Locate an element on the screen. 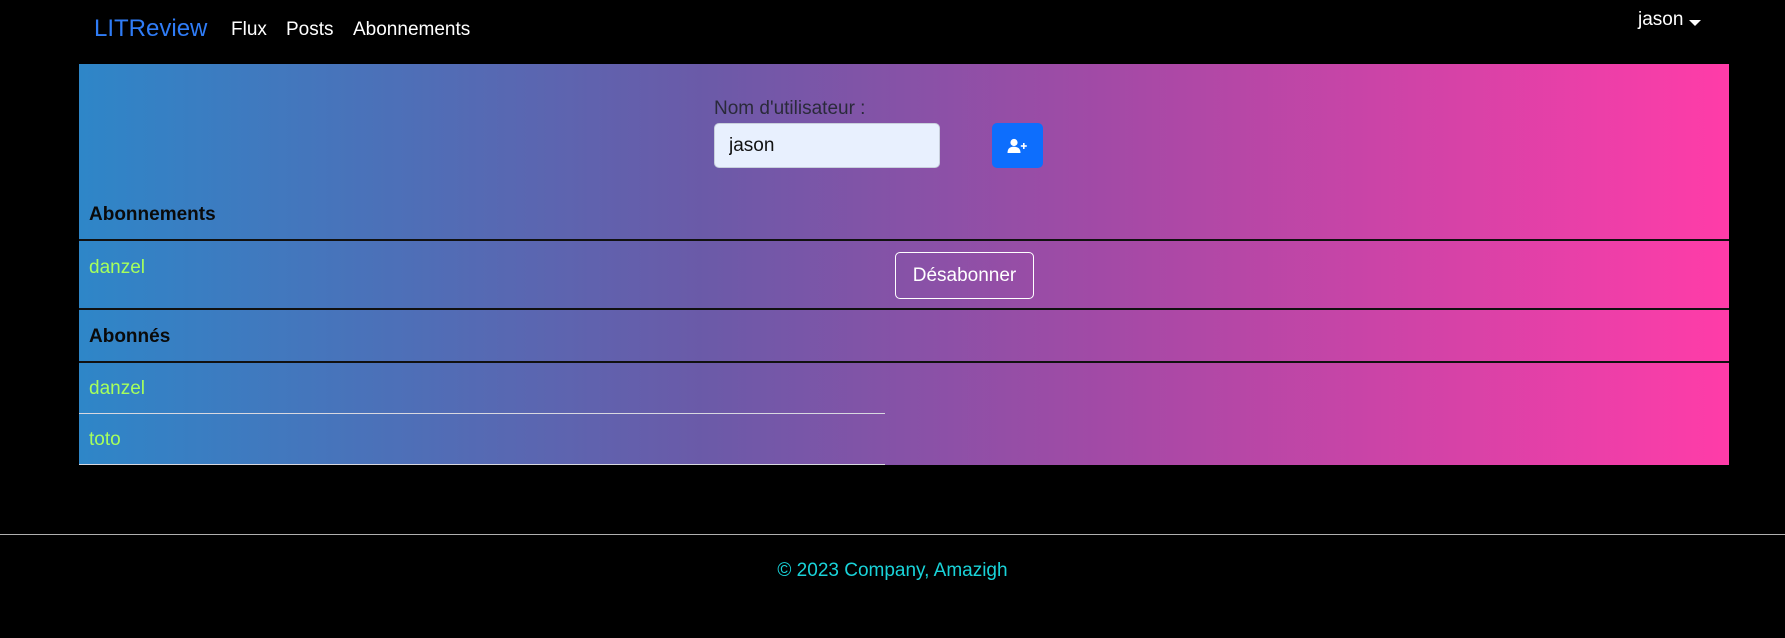 The width and height of the screenshot is (1785, 638). username-label: Nom d'utilisateur : is located at coordinates (790, 108).